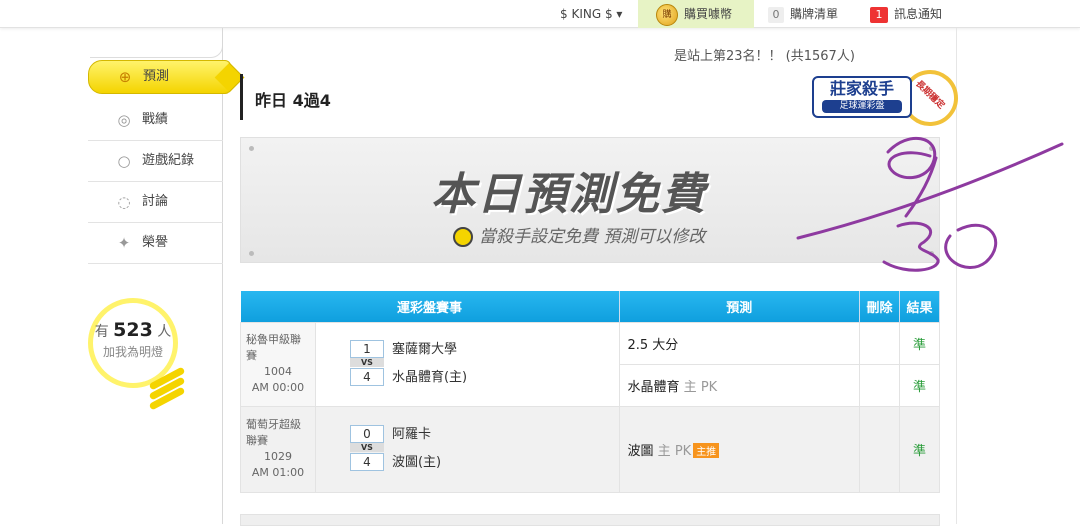 The width and height of the screenshot is (1080, 526). Describe the element at coordinates (879, 15) in the screenshot. I see `notification-count: 1` at that location.